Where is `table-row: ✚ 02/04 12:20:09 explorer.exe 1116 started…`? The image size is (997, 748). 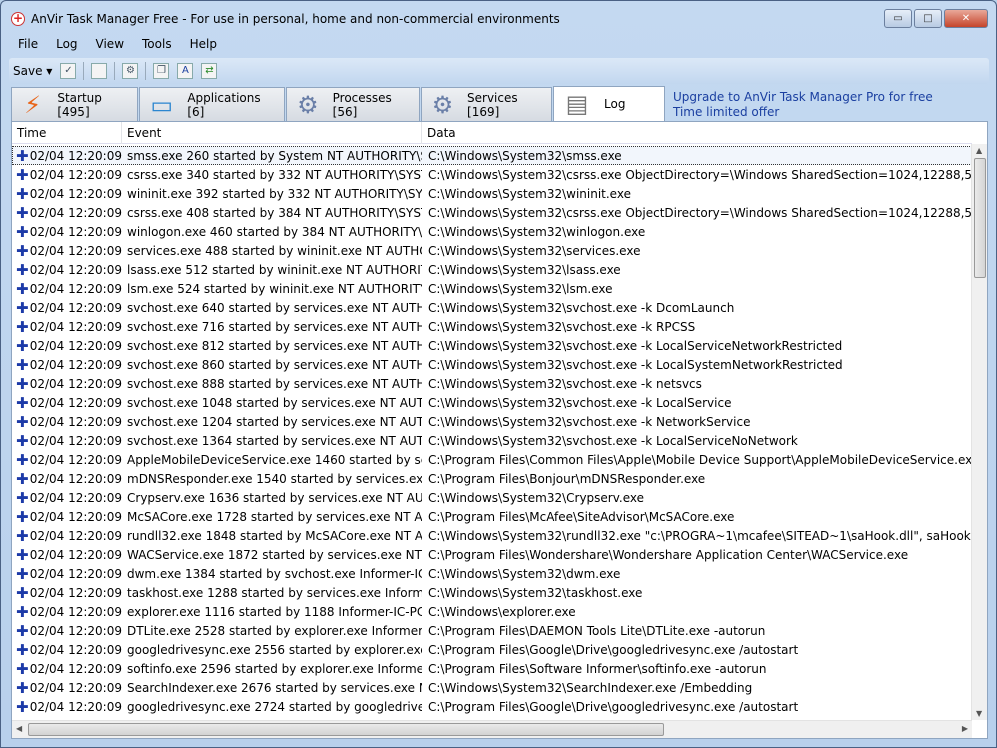 table-row: ✚ 02/04 12:20:09 explorer.exe 1116 started… is located at coordinates (492, 611).